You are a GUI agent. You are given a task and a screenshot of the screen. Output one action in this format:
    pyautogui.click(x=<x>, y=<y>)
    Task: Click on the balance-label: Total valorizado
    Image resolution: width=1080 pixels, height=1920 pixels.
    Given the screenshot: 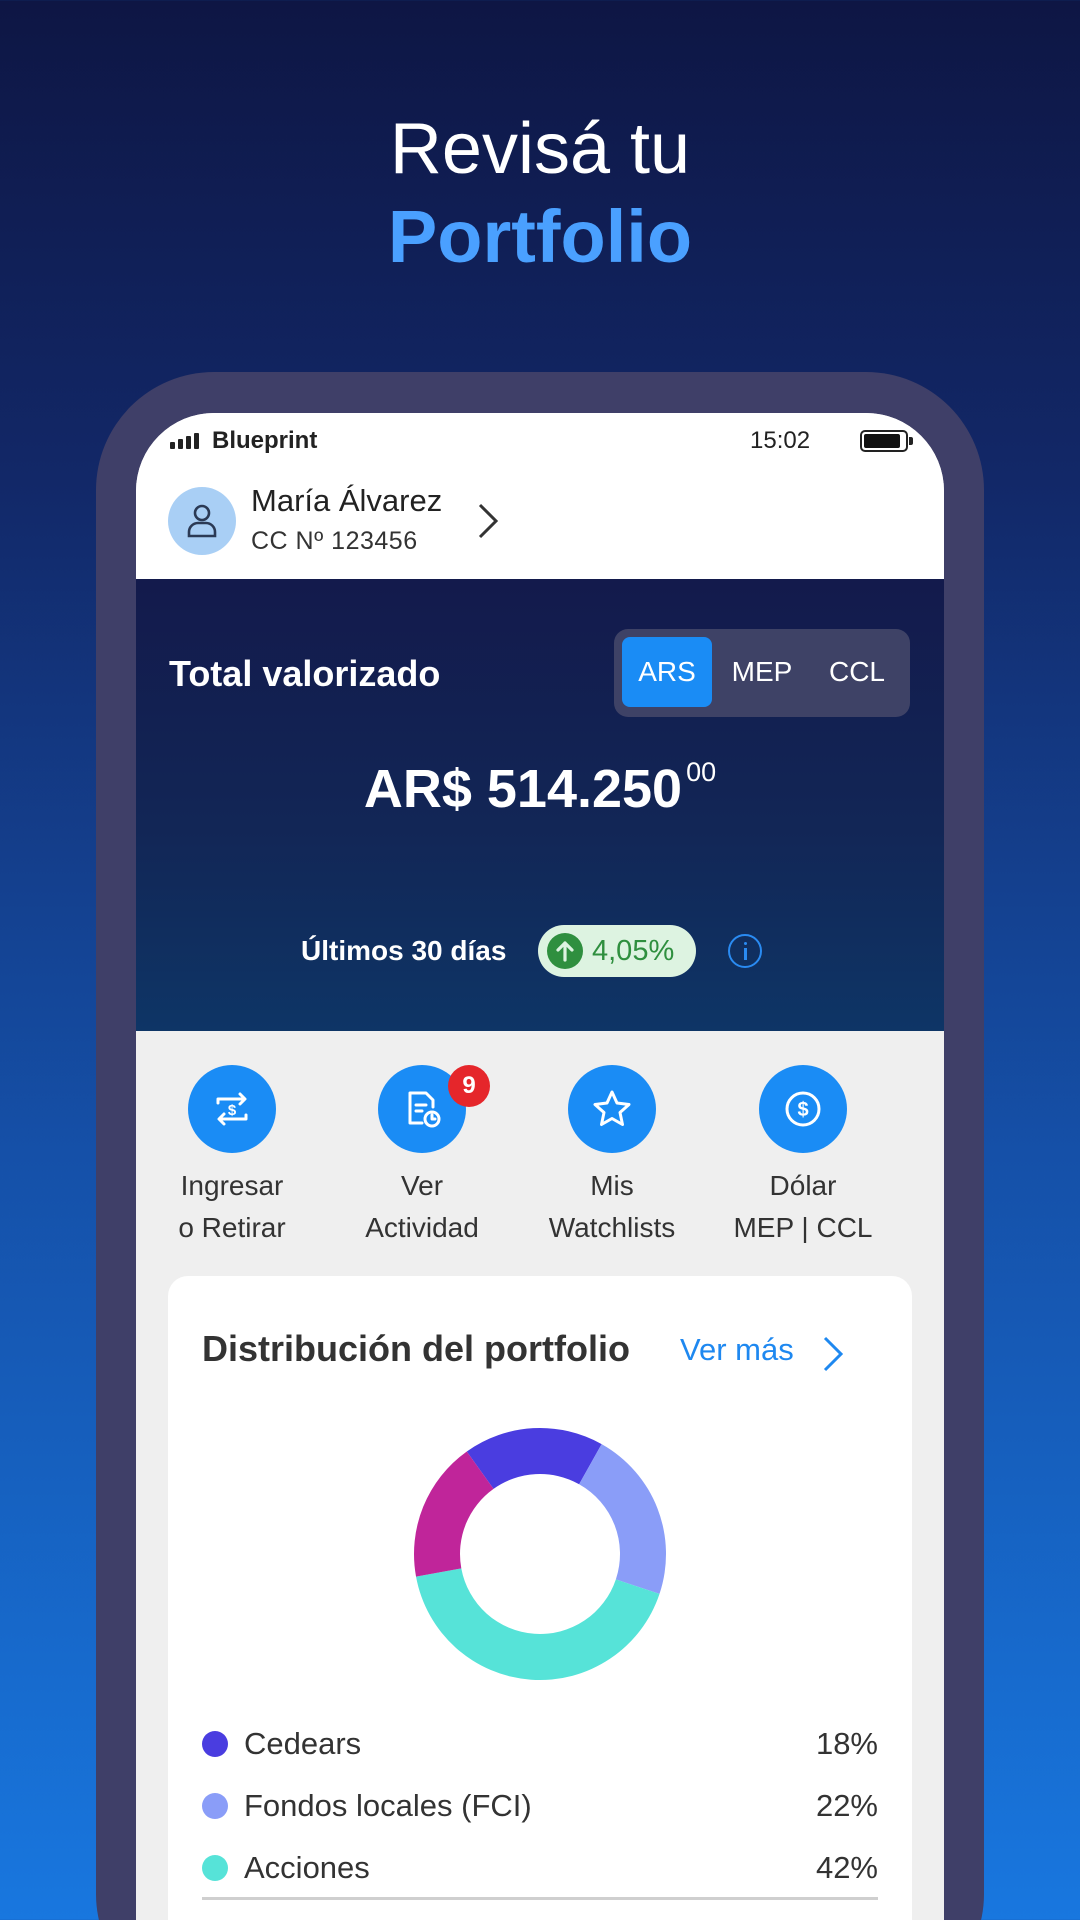 What is the action you would take?
    pyautogui.click(x=305, y=673)
    